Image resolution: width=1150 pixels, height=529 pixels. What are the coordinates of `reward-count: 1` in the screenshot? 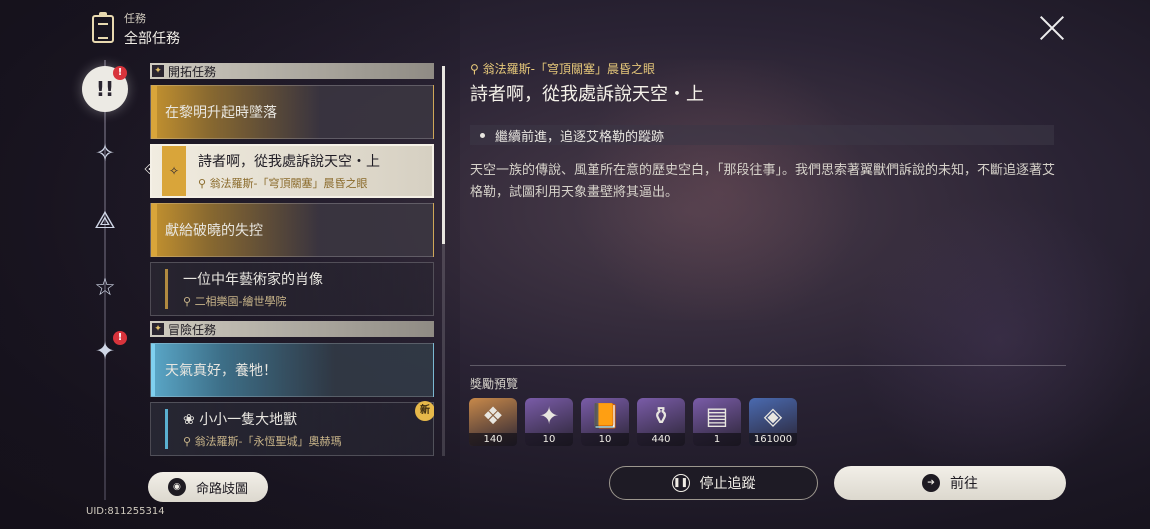 It's located at (717, 439).